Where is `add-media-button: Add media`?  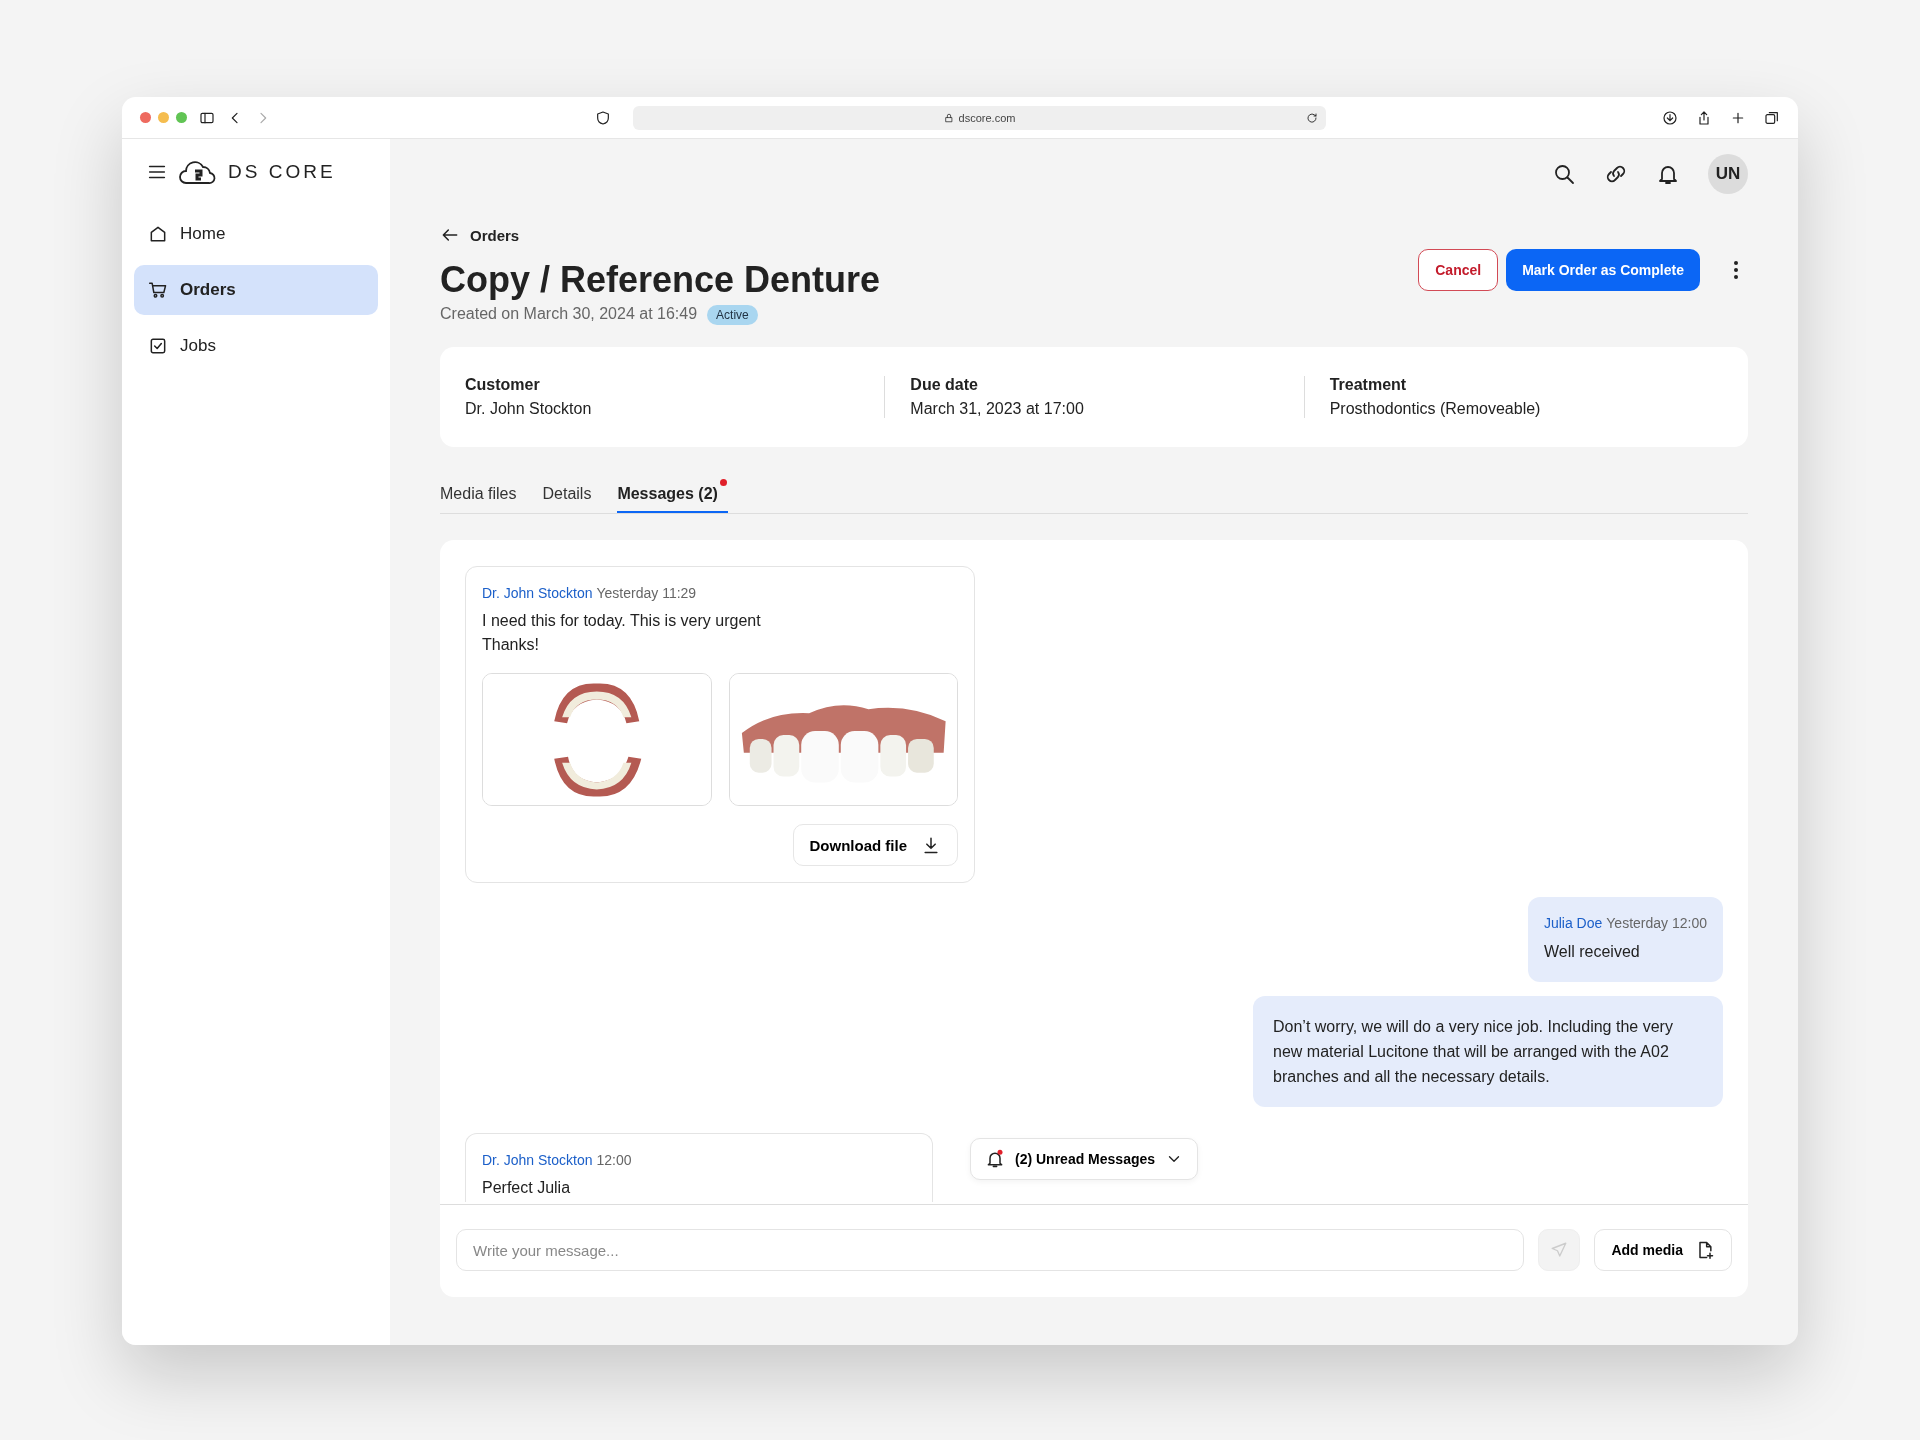
add-media-button: Add media is located at coordinates (1663, 1250).